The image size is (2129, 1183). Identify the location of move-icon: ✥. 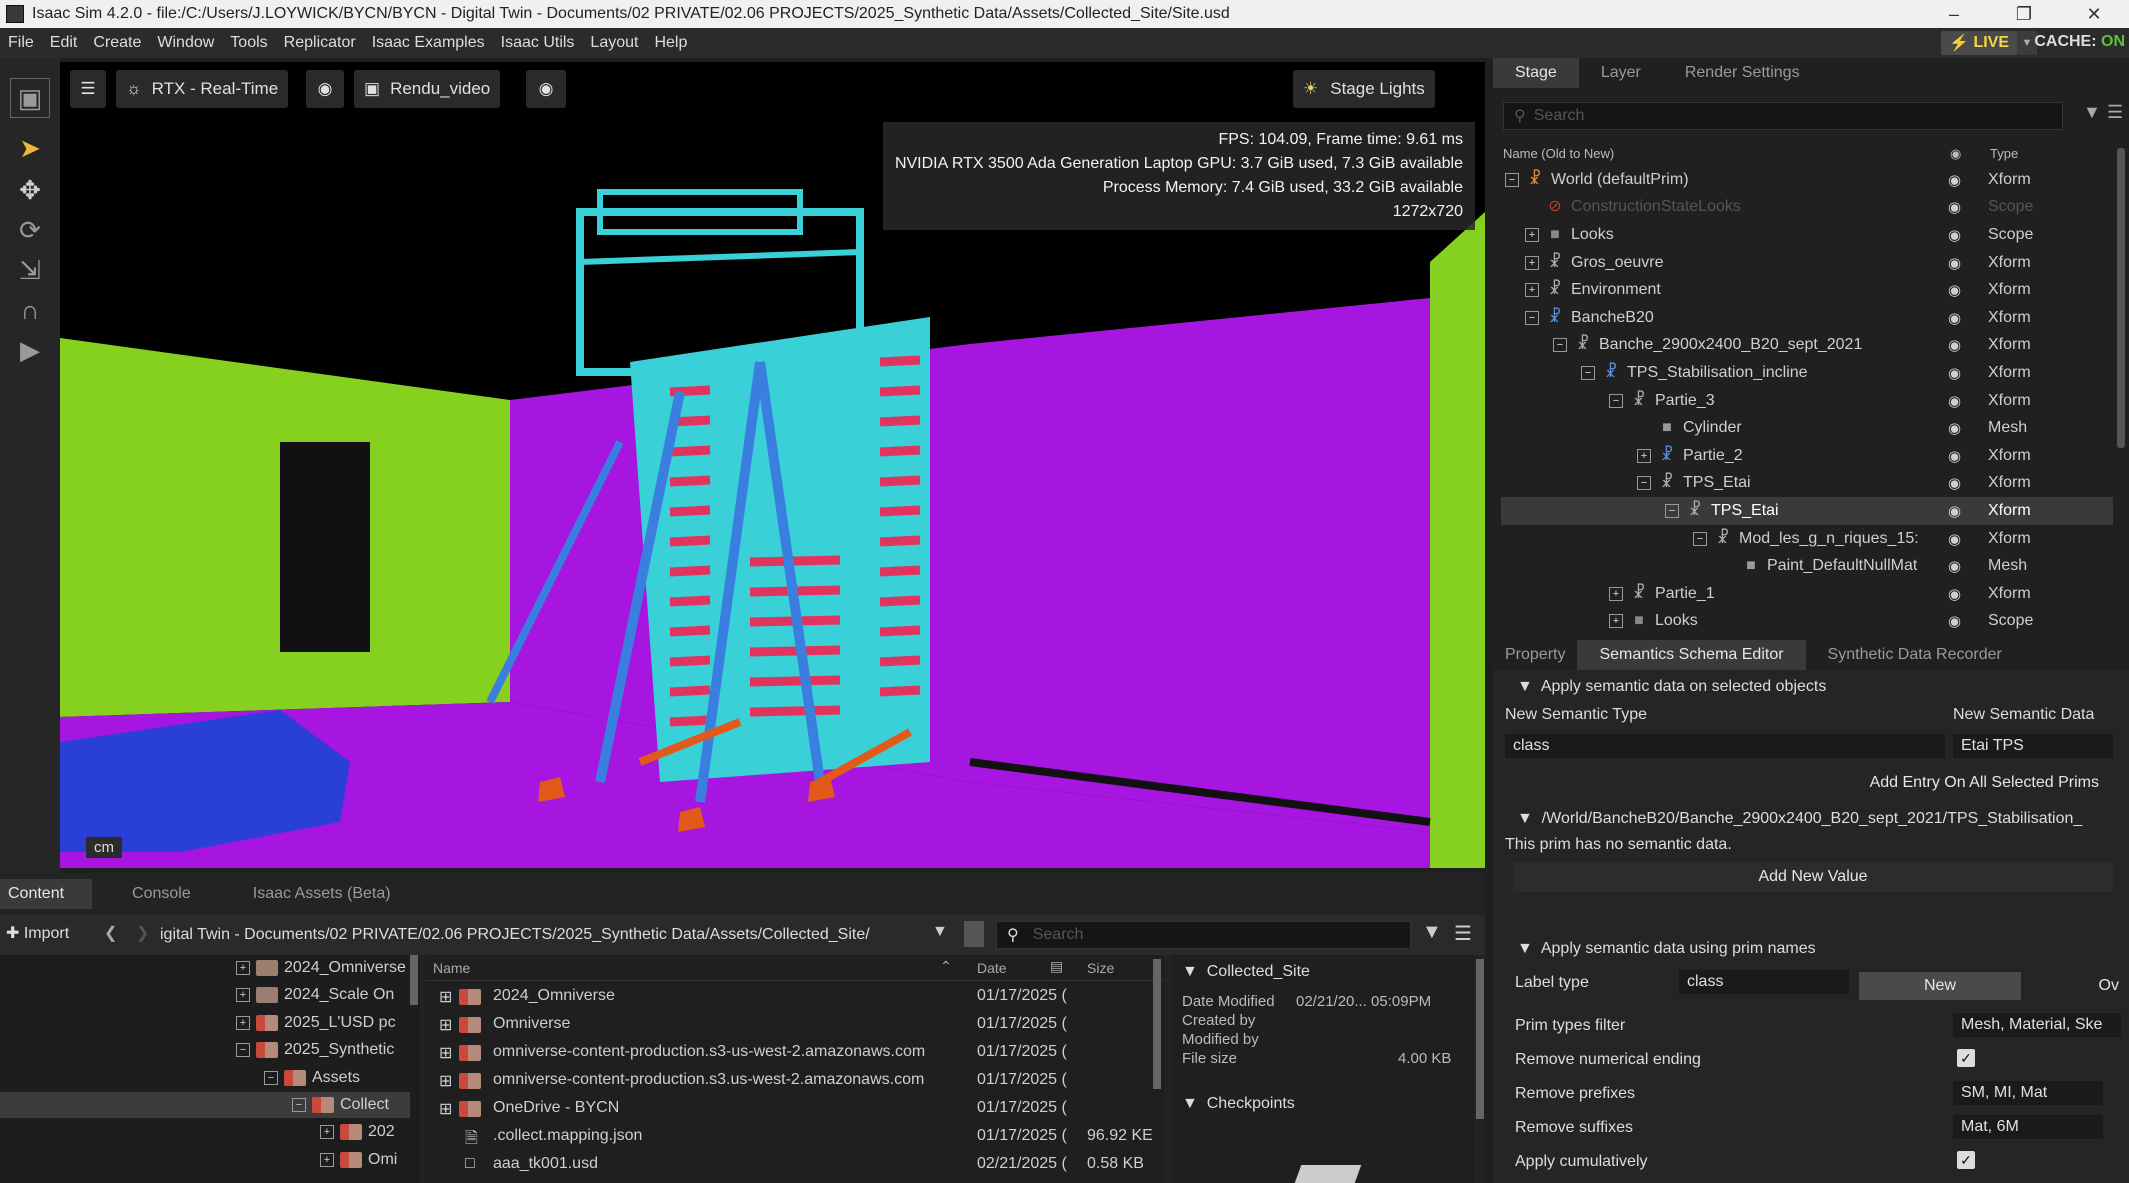
(30, 190).